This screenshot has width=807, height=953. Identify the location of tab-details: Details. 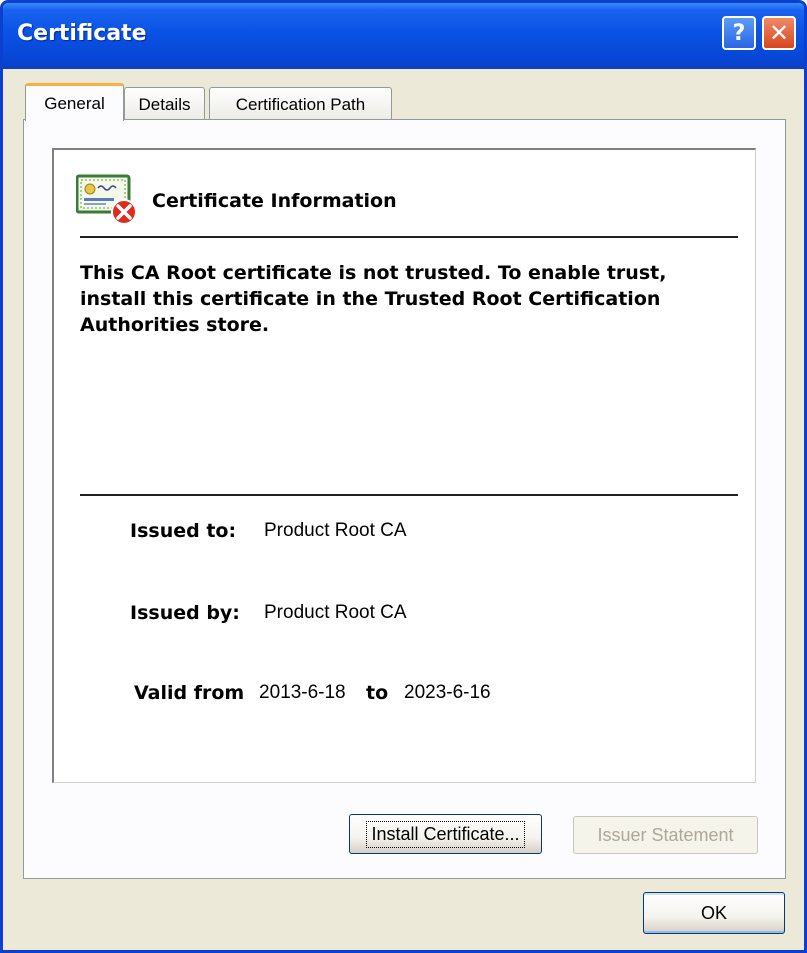
(164, 104).